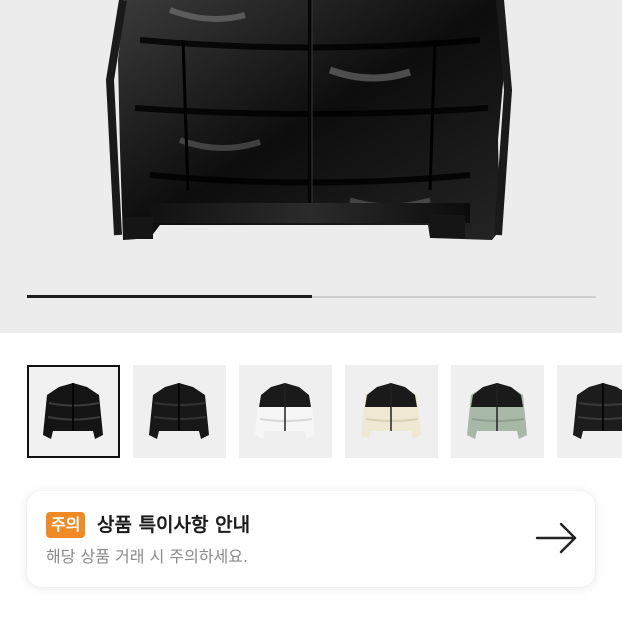 The width and height of the screenshot is (622, 622). Describe the element at coordinates (179, 411) in the screenshot. I see `thumbnail-matte-black` at that location.